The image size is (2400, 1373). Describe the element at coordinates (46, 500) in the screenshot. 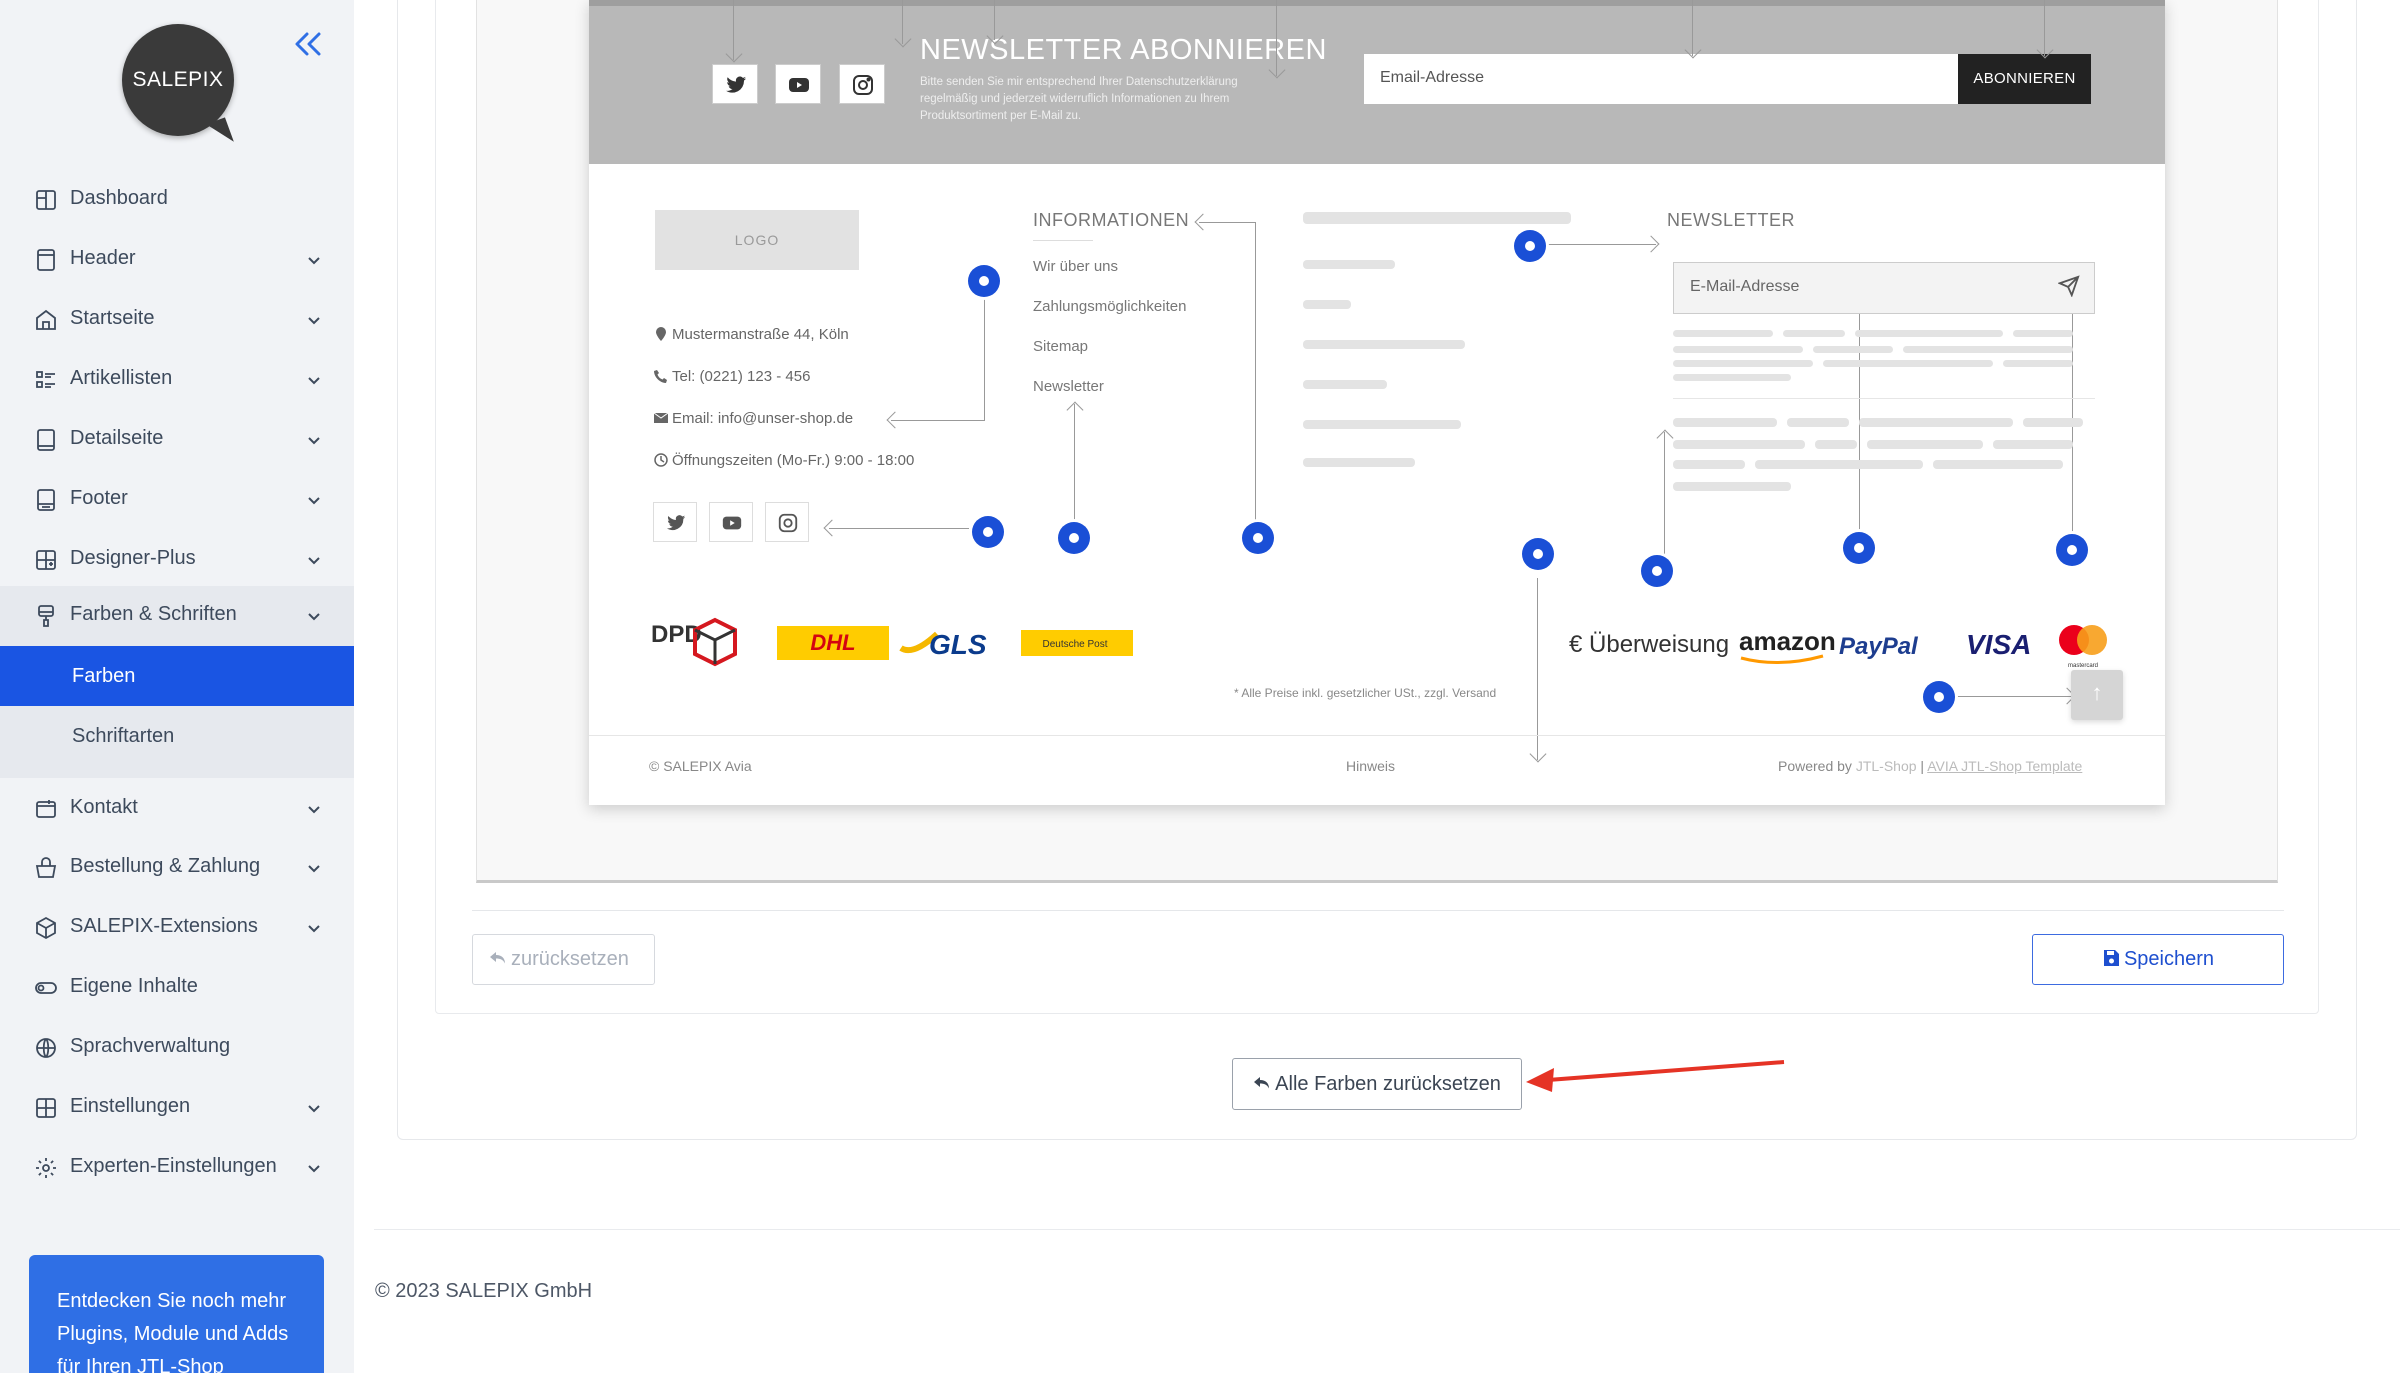

I see `footer-icon` at that location.